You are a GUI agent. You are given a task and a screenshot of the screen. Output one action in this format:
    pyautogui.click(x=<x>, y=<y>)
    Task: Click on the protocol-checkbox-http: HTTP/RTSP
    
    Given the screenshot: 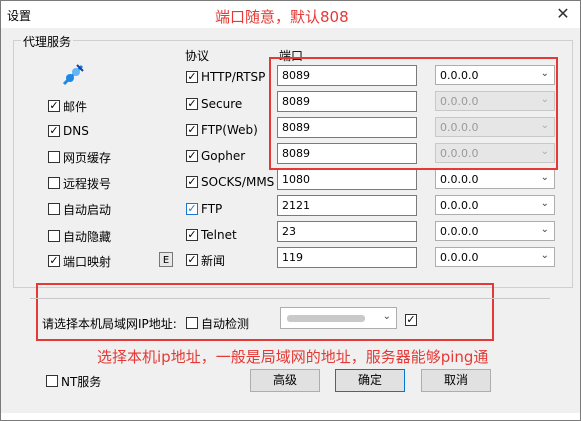 What is the action you would take?
    pyautogui.click(x=225, y=77)
    